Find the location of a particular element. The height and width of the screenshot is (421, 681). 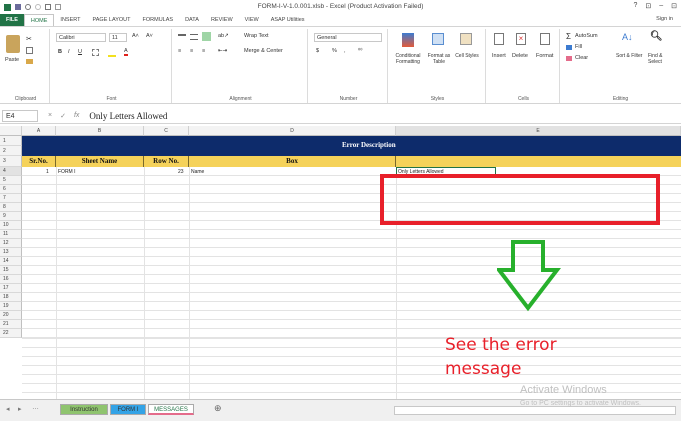

comma-button: , is located at coordinates (345, 51).